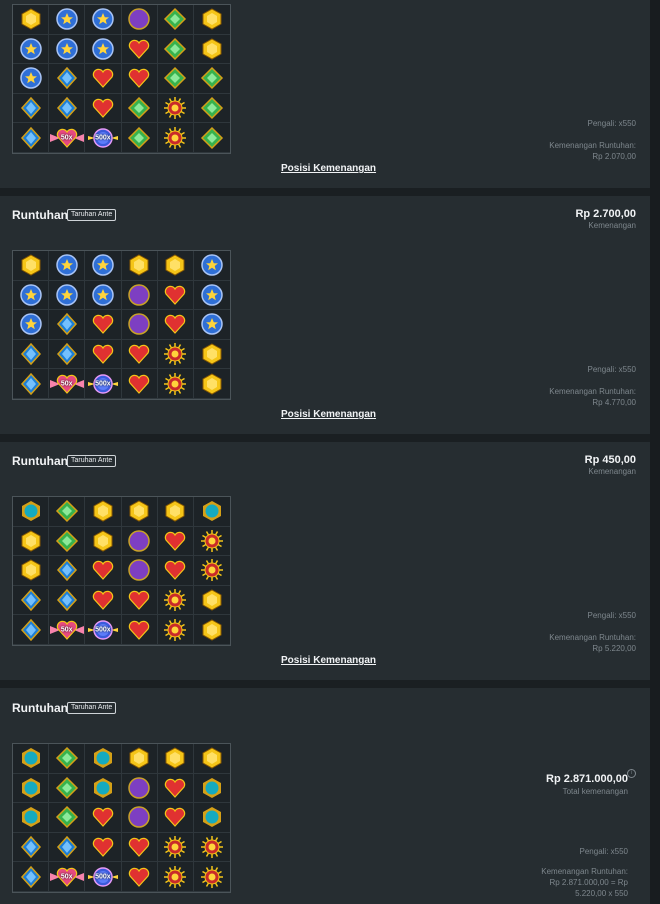 The width and height of the screenshot is (660, 904). Describe the element at coordinates (631, 773) in the screenshot. I see `info-icon: i` at that location.